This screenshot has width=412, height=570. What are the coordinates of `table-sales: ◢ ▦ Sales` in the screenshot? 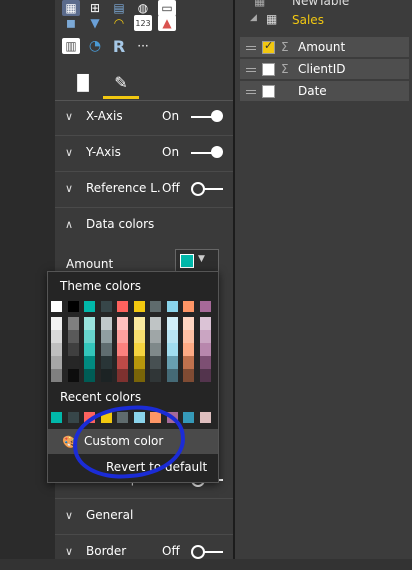 It's located at (325, 22).